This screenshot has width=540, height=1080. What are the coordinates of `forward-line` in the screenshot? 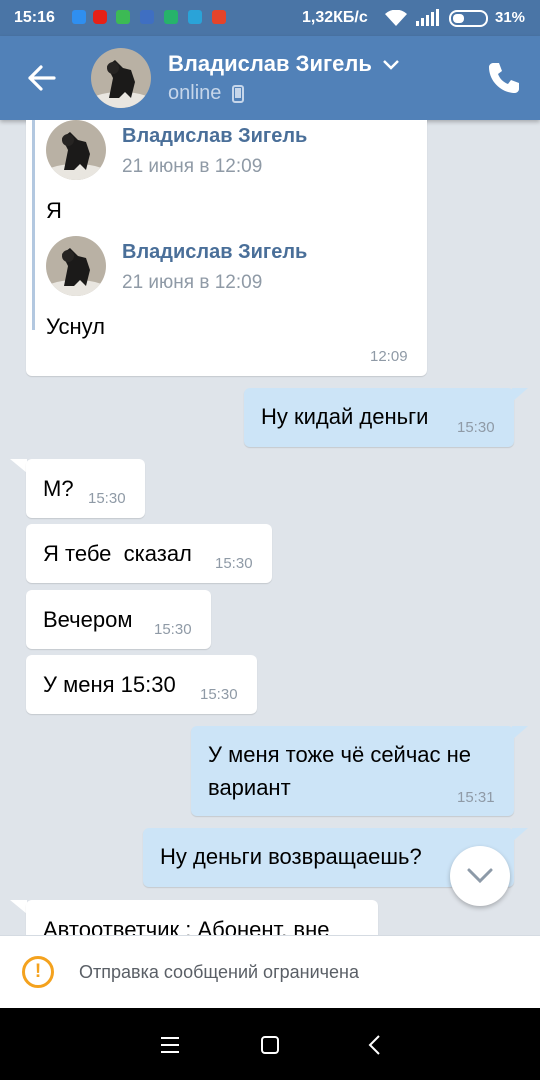 It's located at (33, 225).